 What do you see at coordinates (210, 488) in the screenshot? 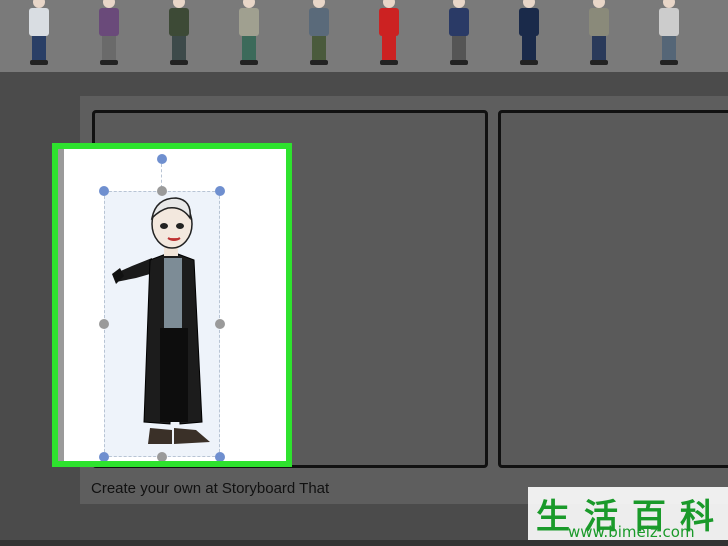
I see `storyboard-caption: Create your own at Storyboard That` at bounding box center [210, 488].